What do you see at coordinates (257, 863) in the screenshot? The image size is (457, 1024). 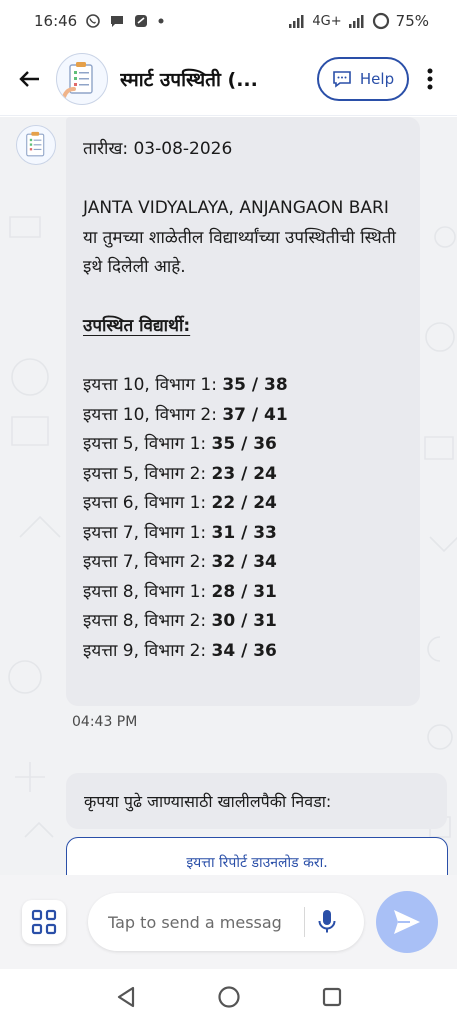 I see `download-class-report-label: इयत्ता रिपोर्ट डाउनलोड करा.` at bounding box center [257, 863].